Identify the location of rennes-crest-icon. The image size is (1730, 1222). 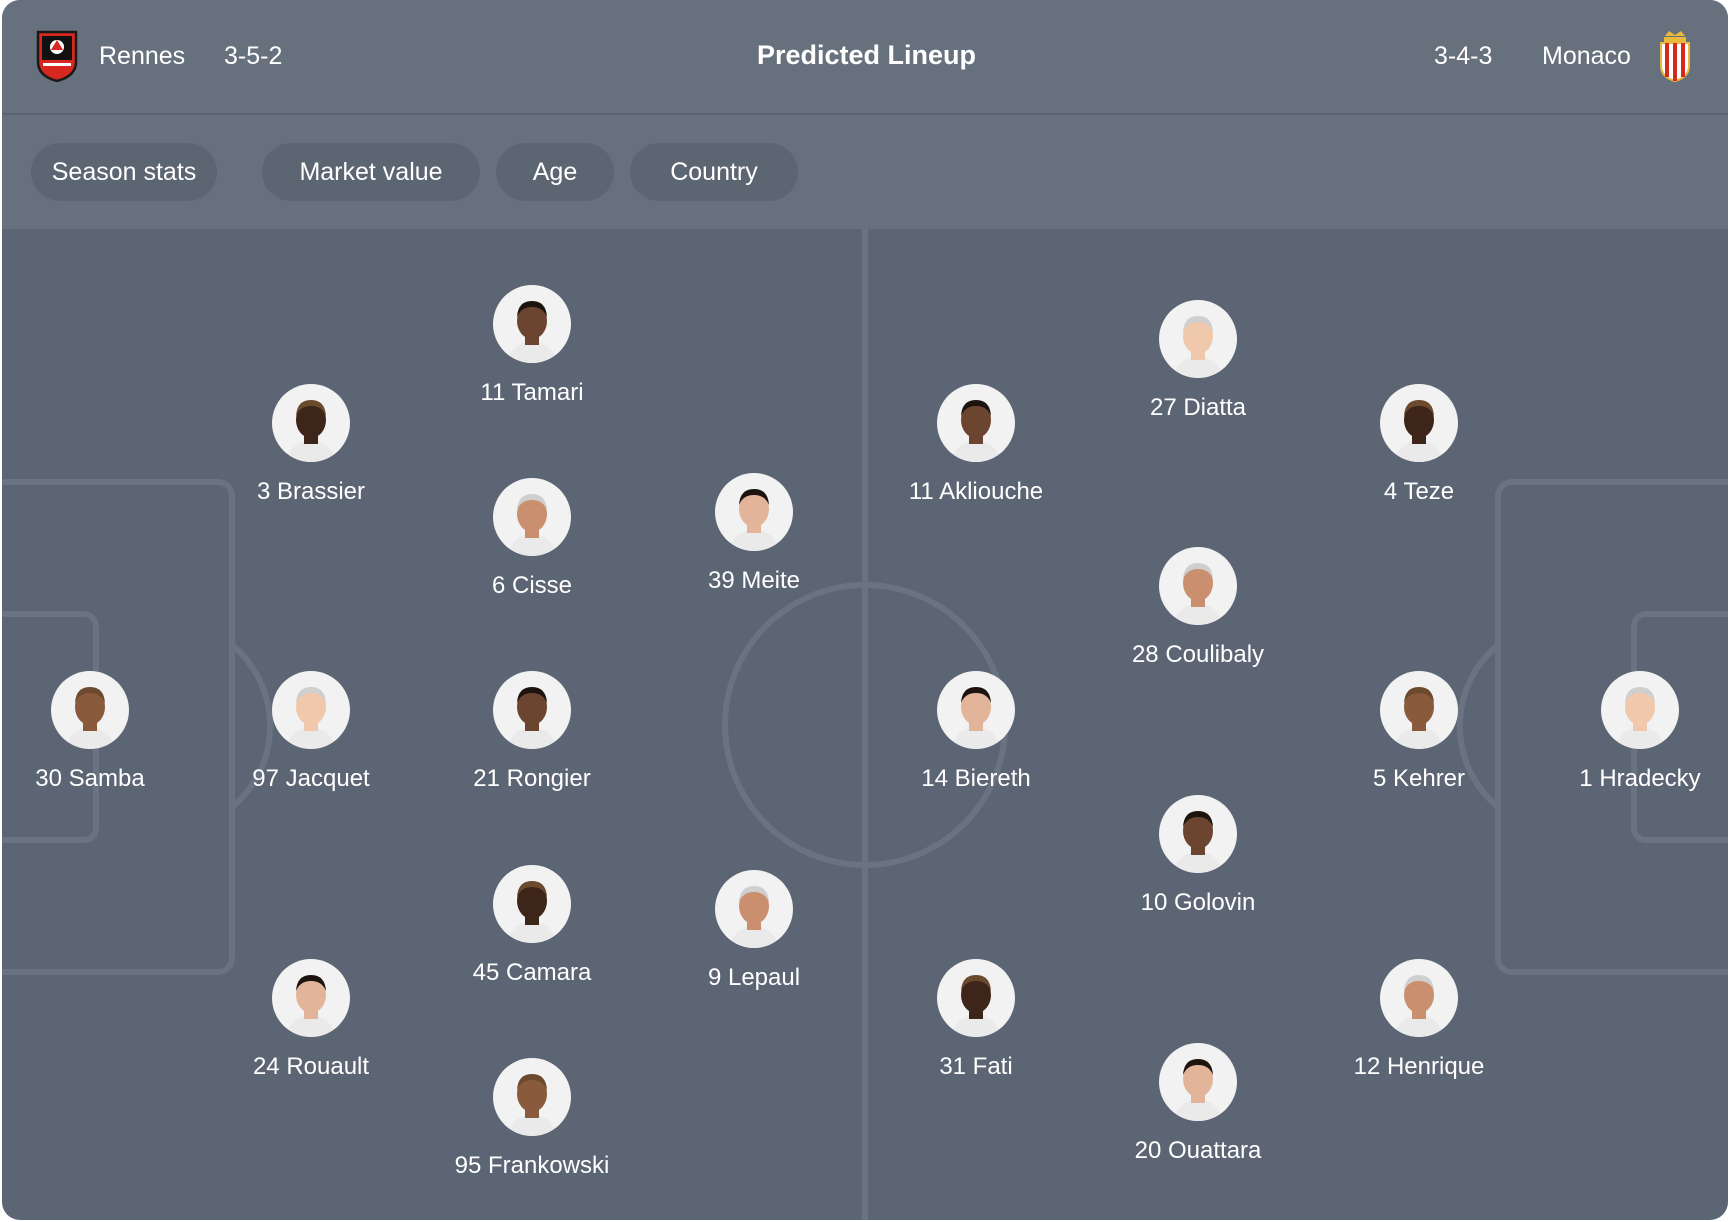
(57, 56).